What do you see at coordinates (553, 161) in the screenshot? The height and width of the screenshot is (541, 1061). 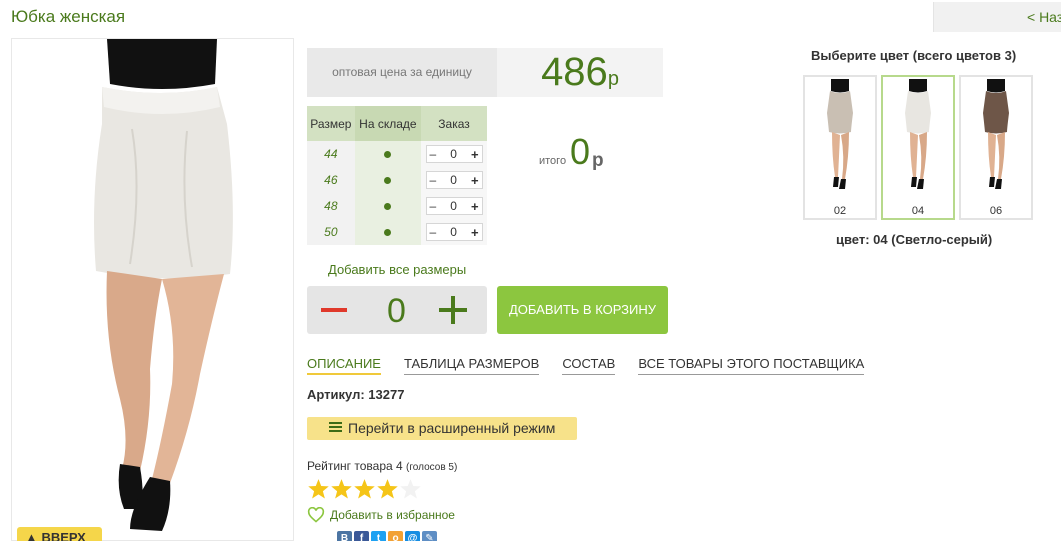 I see `total-label: итого` at bounding box center [553, 161].